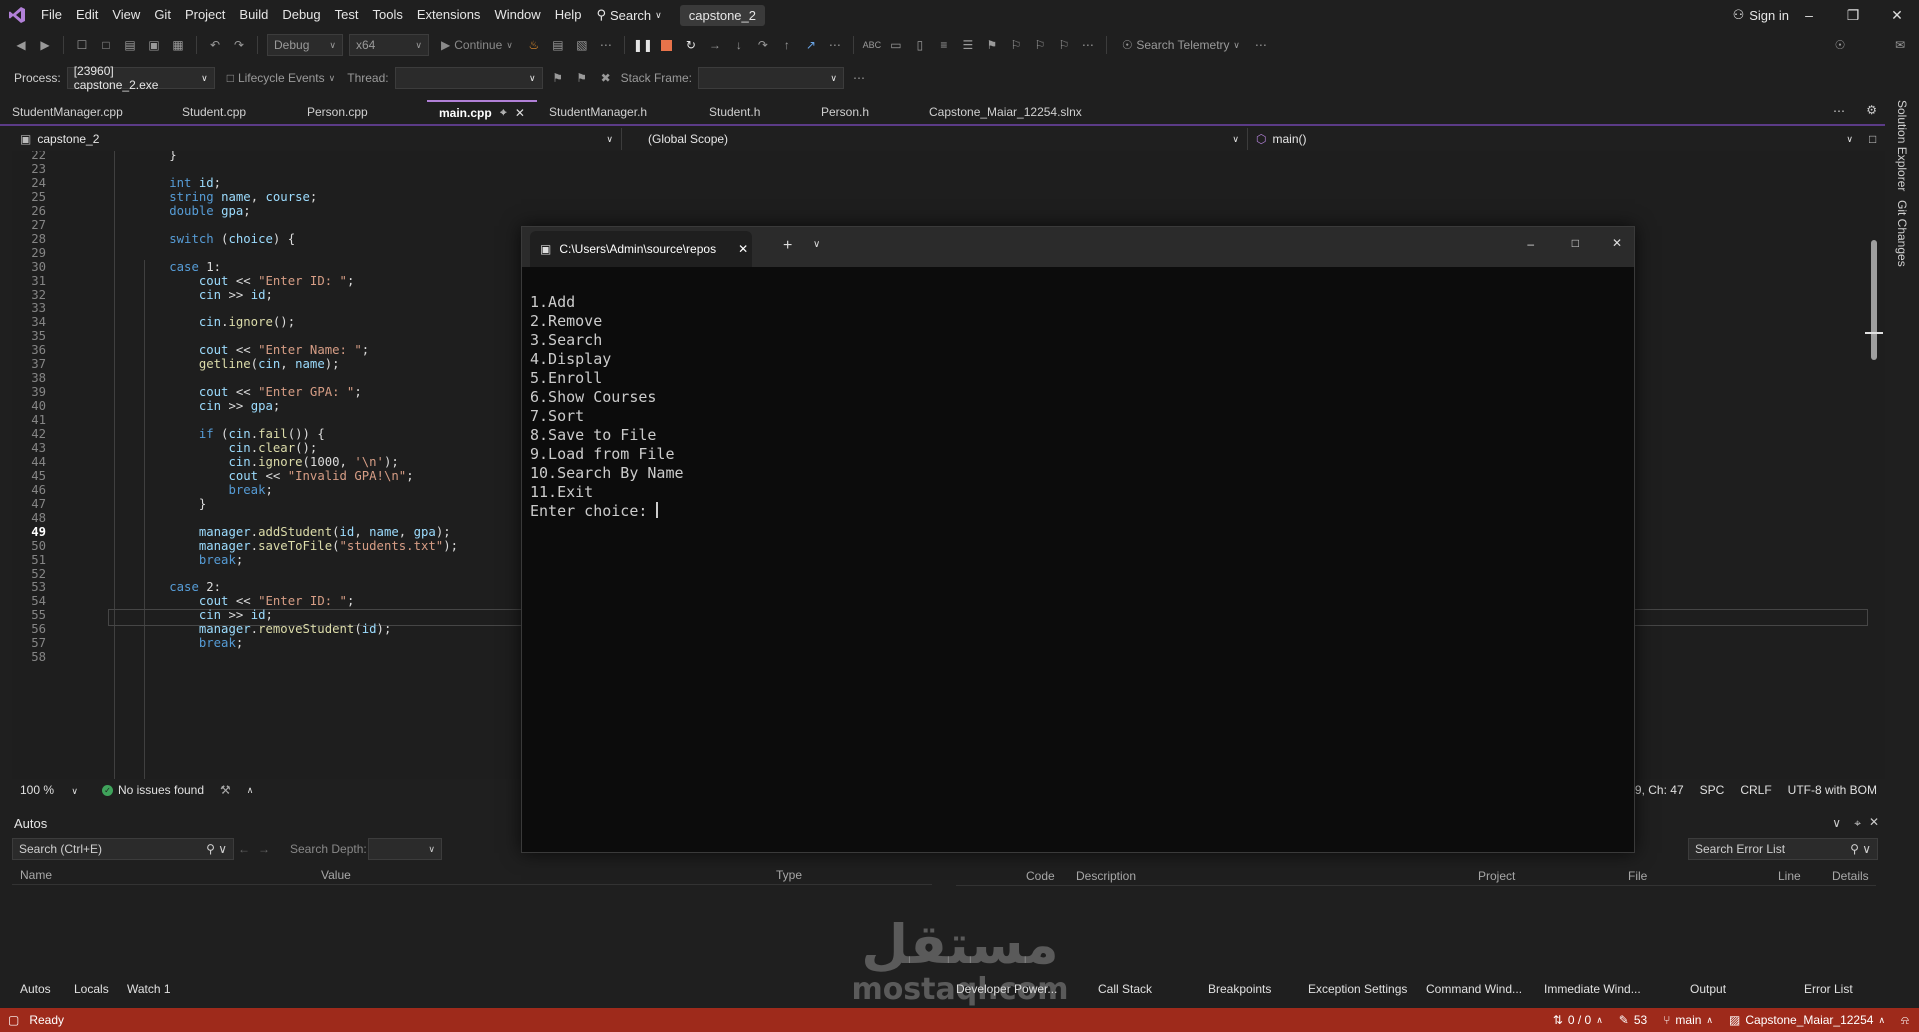  What do you see at coordinates (517, 15) in the screenshot?
I see `menu-window: Window` at bounding box center [517, 15].